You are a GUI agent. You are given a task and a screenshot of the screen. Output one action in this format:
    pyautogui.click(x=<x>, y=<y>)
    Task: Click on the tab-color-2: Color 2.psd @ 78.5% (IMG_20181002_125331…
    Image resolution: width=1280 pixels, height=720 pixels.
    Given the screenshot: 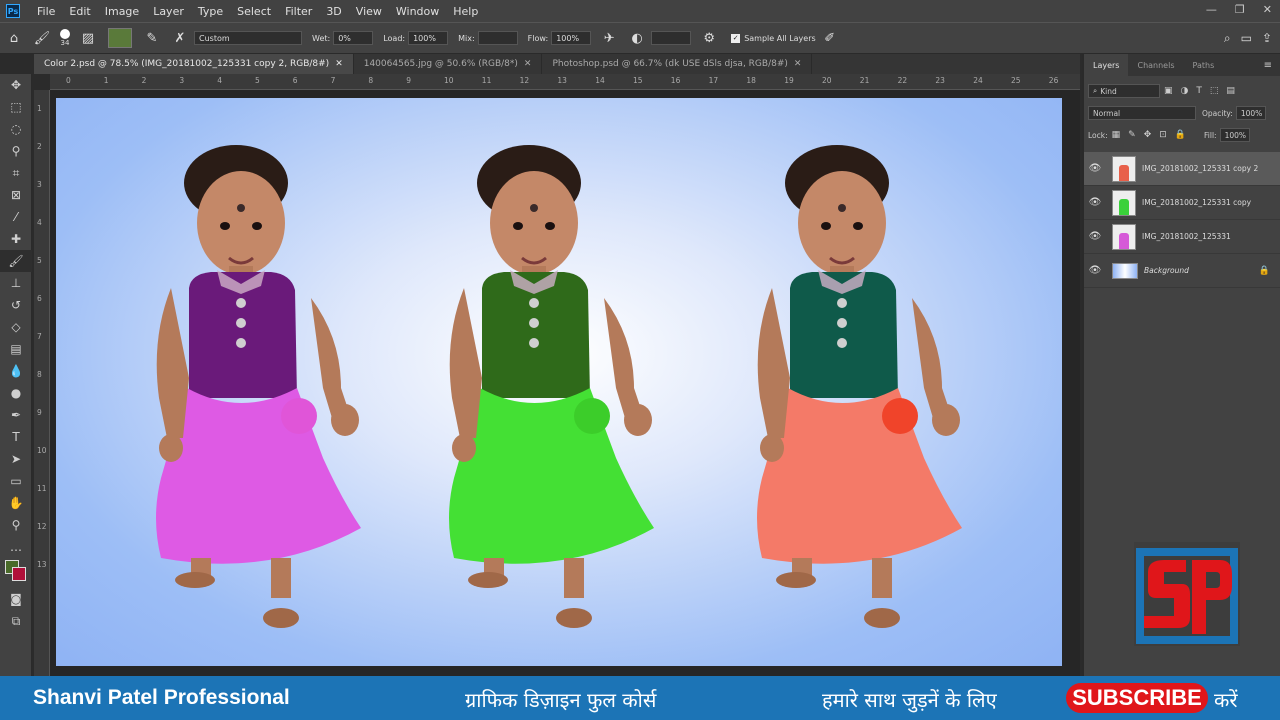 What is the action you would take?
    pyautogui.click(x=194, y=64)
    